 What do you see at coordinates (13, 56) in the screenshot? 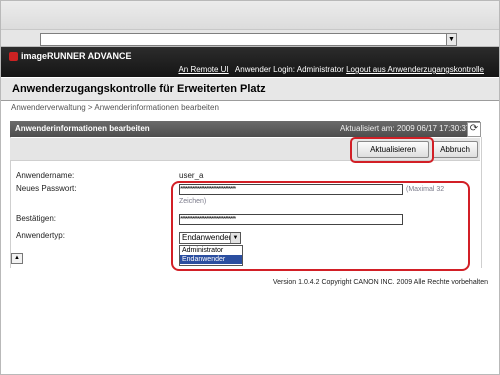
I see `canon-logo-icon` at bounding box center [13, 56].